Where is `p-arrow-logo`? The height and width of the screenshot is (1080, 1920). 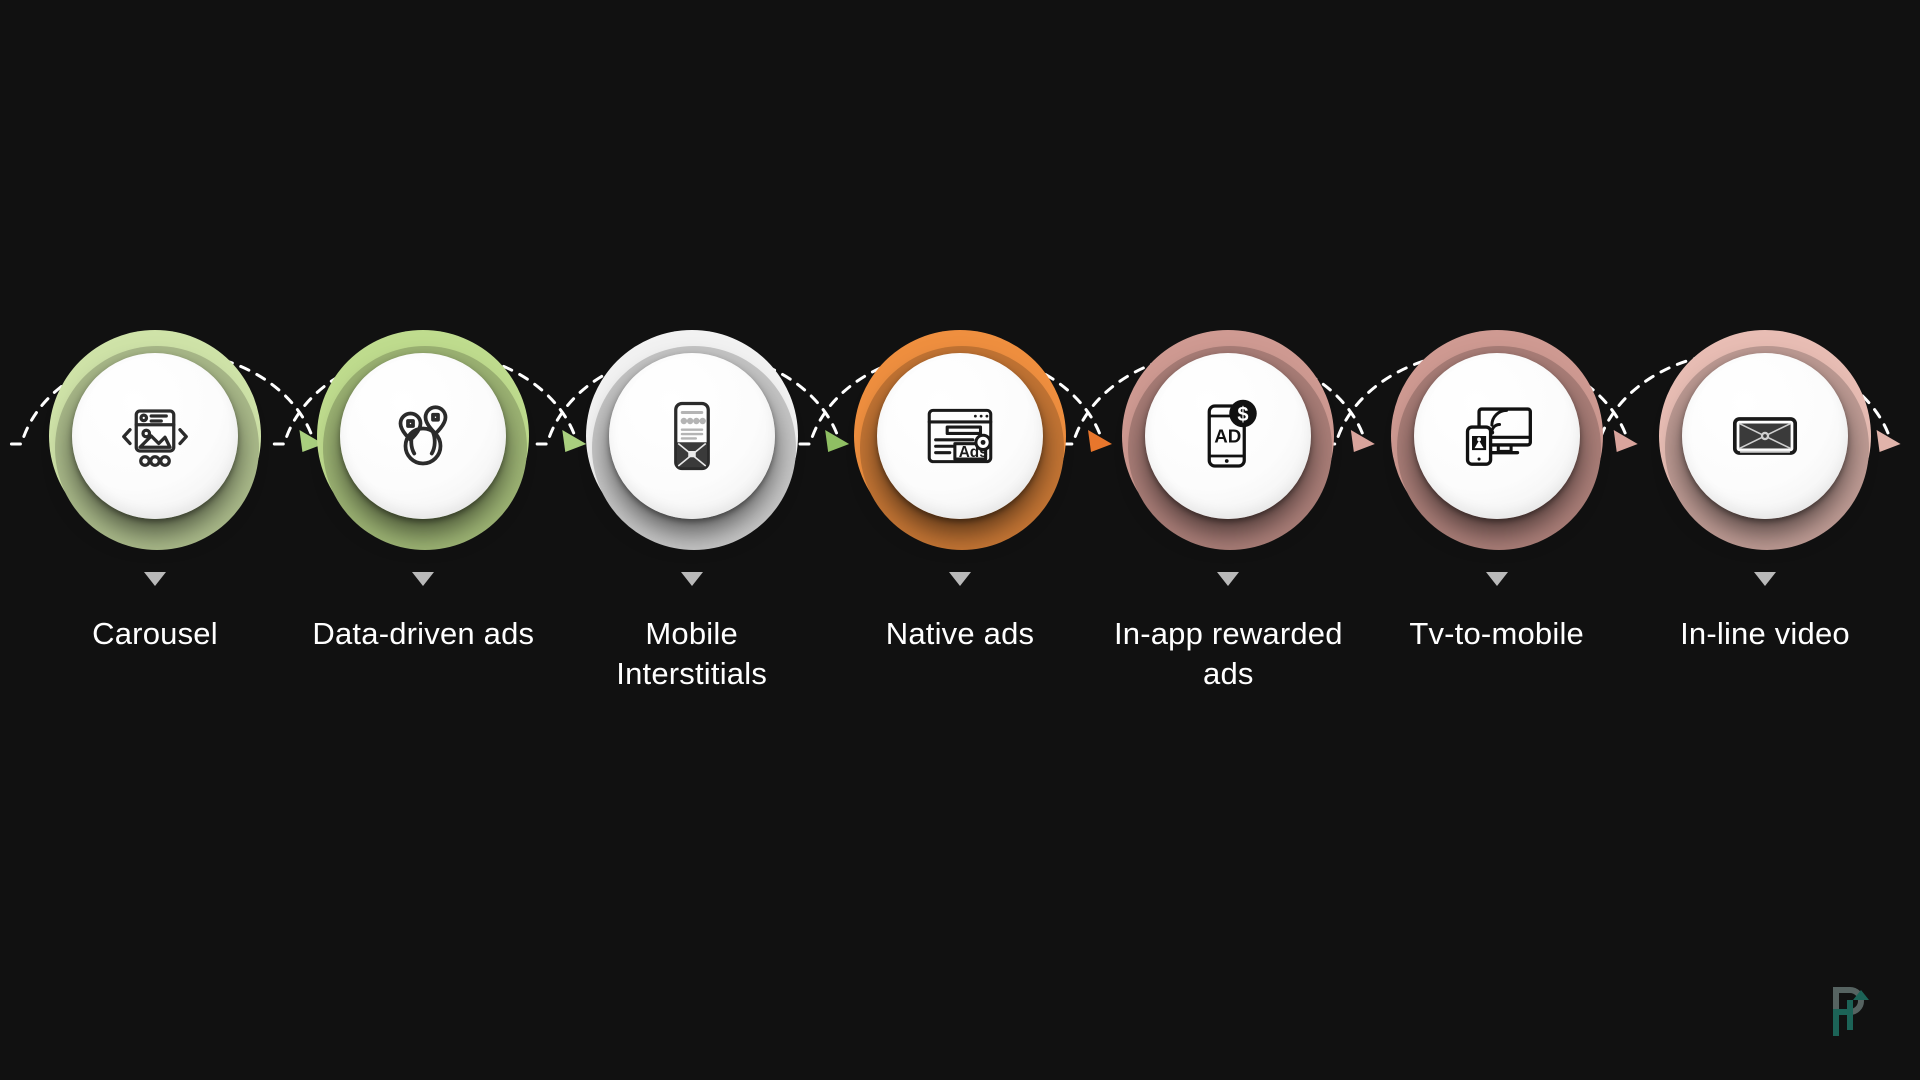 p-arrow-logo is located at coordinates (1851, 1011).